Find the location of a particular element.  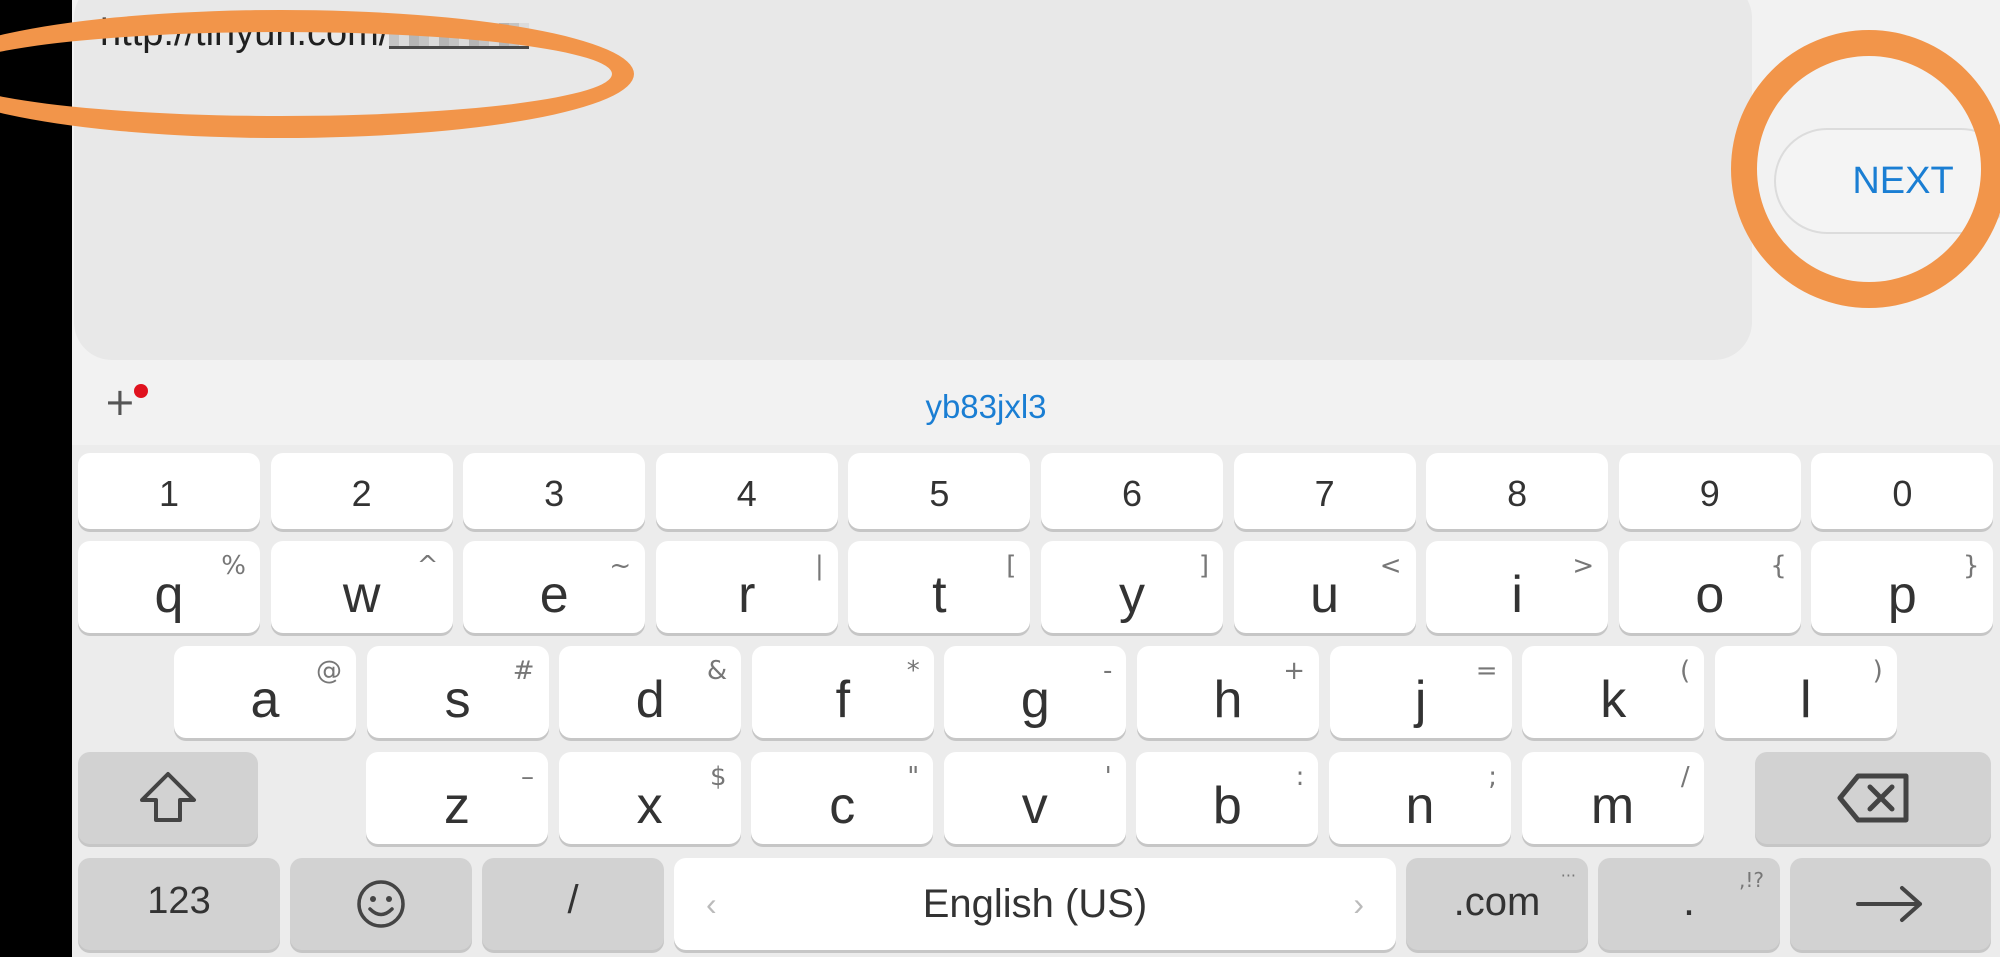

key-6: 6 is located at coordinates (1132, 491).